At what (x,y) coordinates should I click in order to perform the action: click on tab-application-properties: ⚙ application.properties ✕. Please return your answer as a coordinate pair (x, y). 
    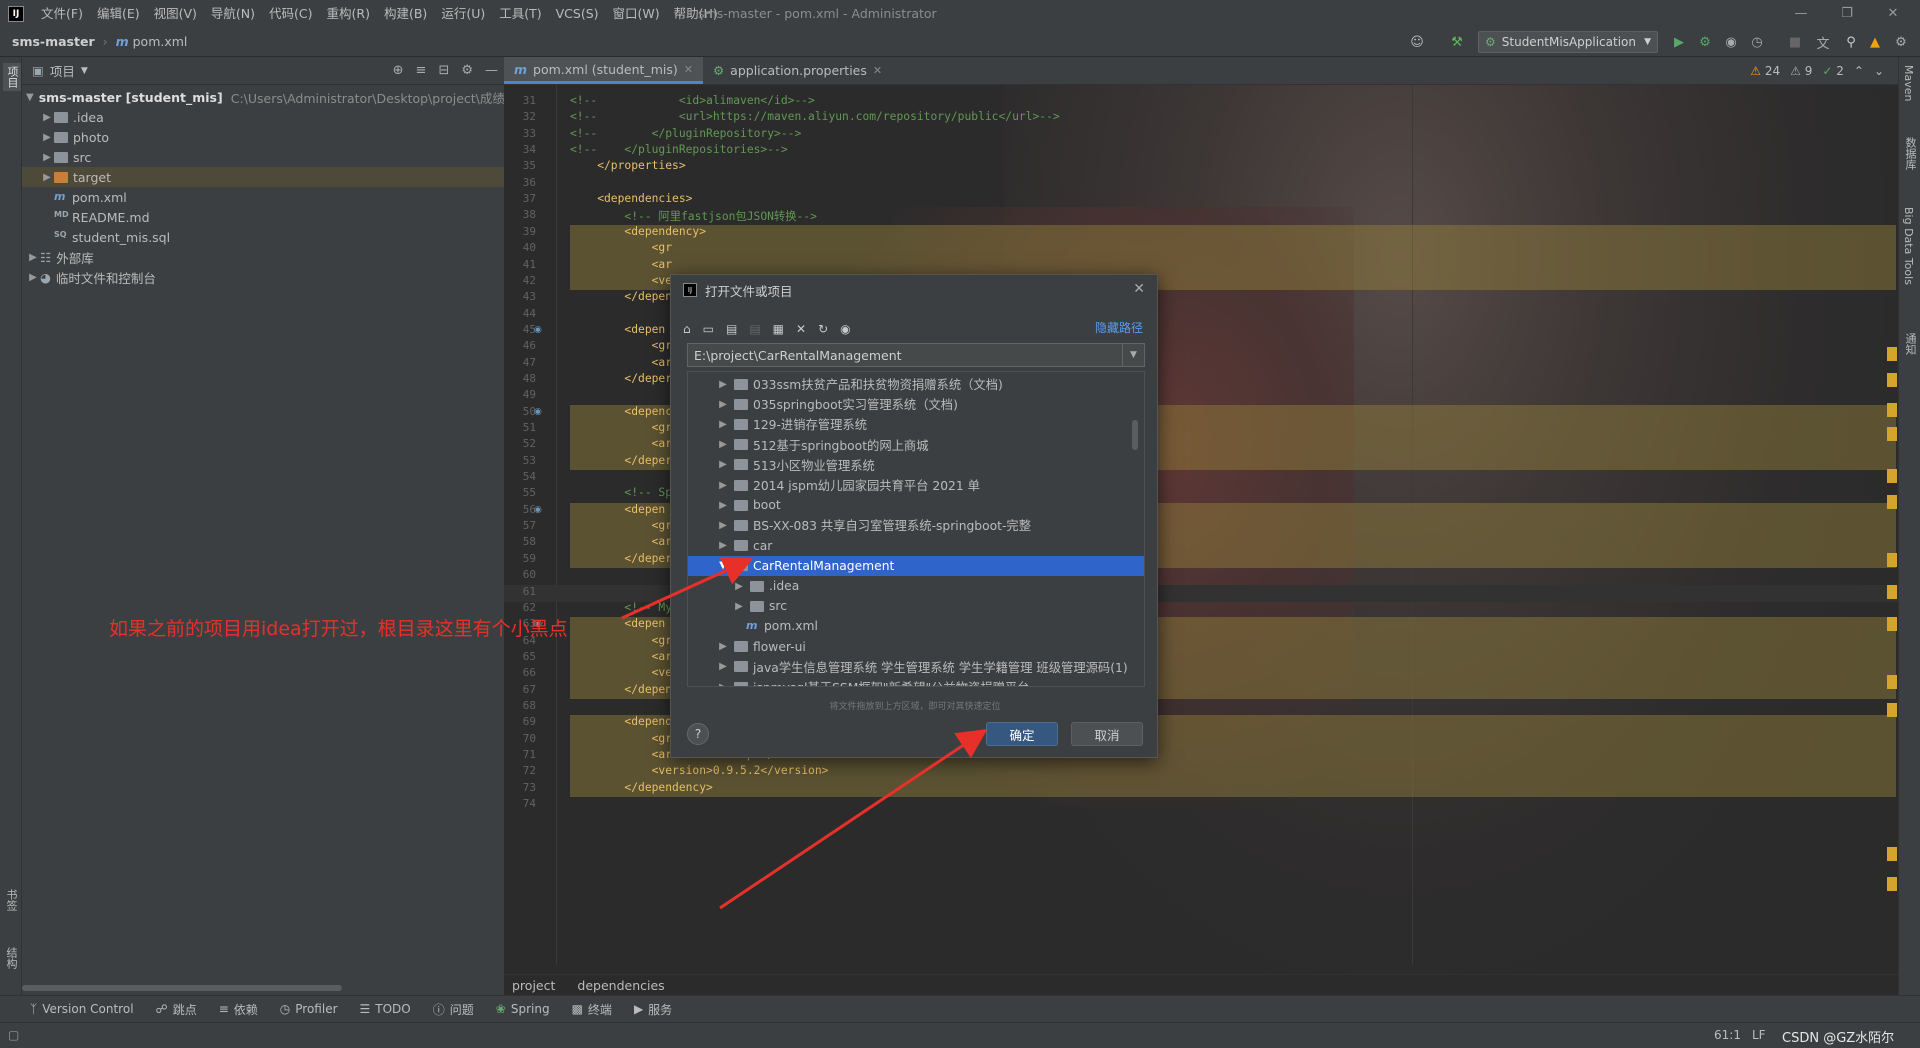
    Looking at the image, I should click on (797, 70).